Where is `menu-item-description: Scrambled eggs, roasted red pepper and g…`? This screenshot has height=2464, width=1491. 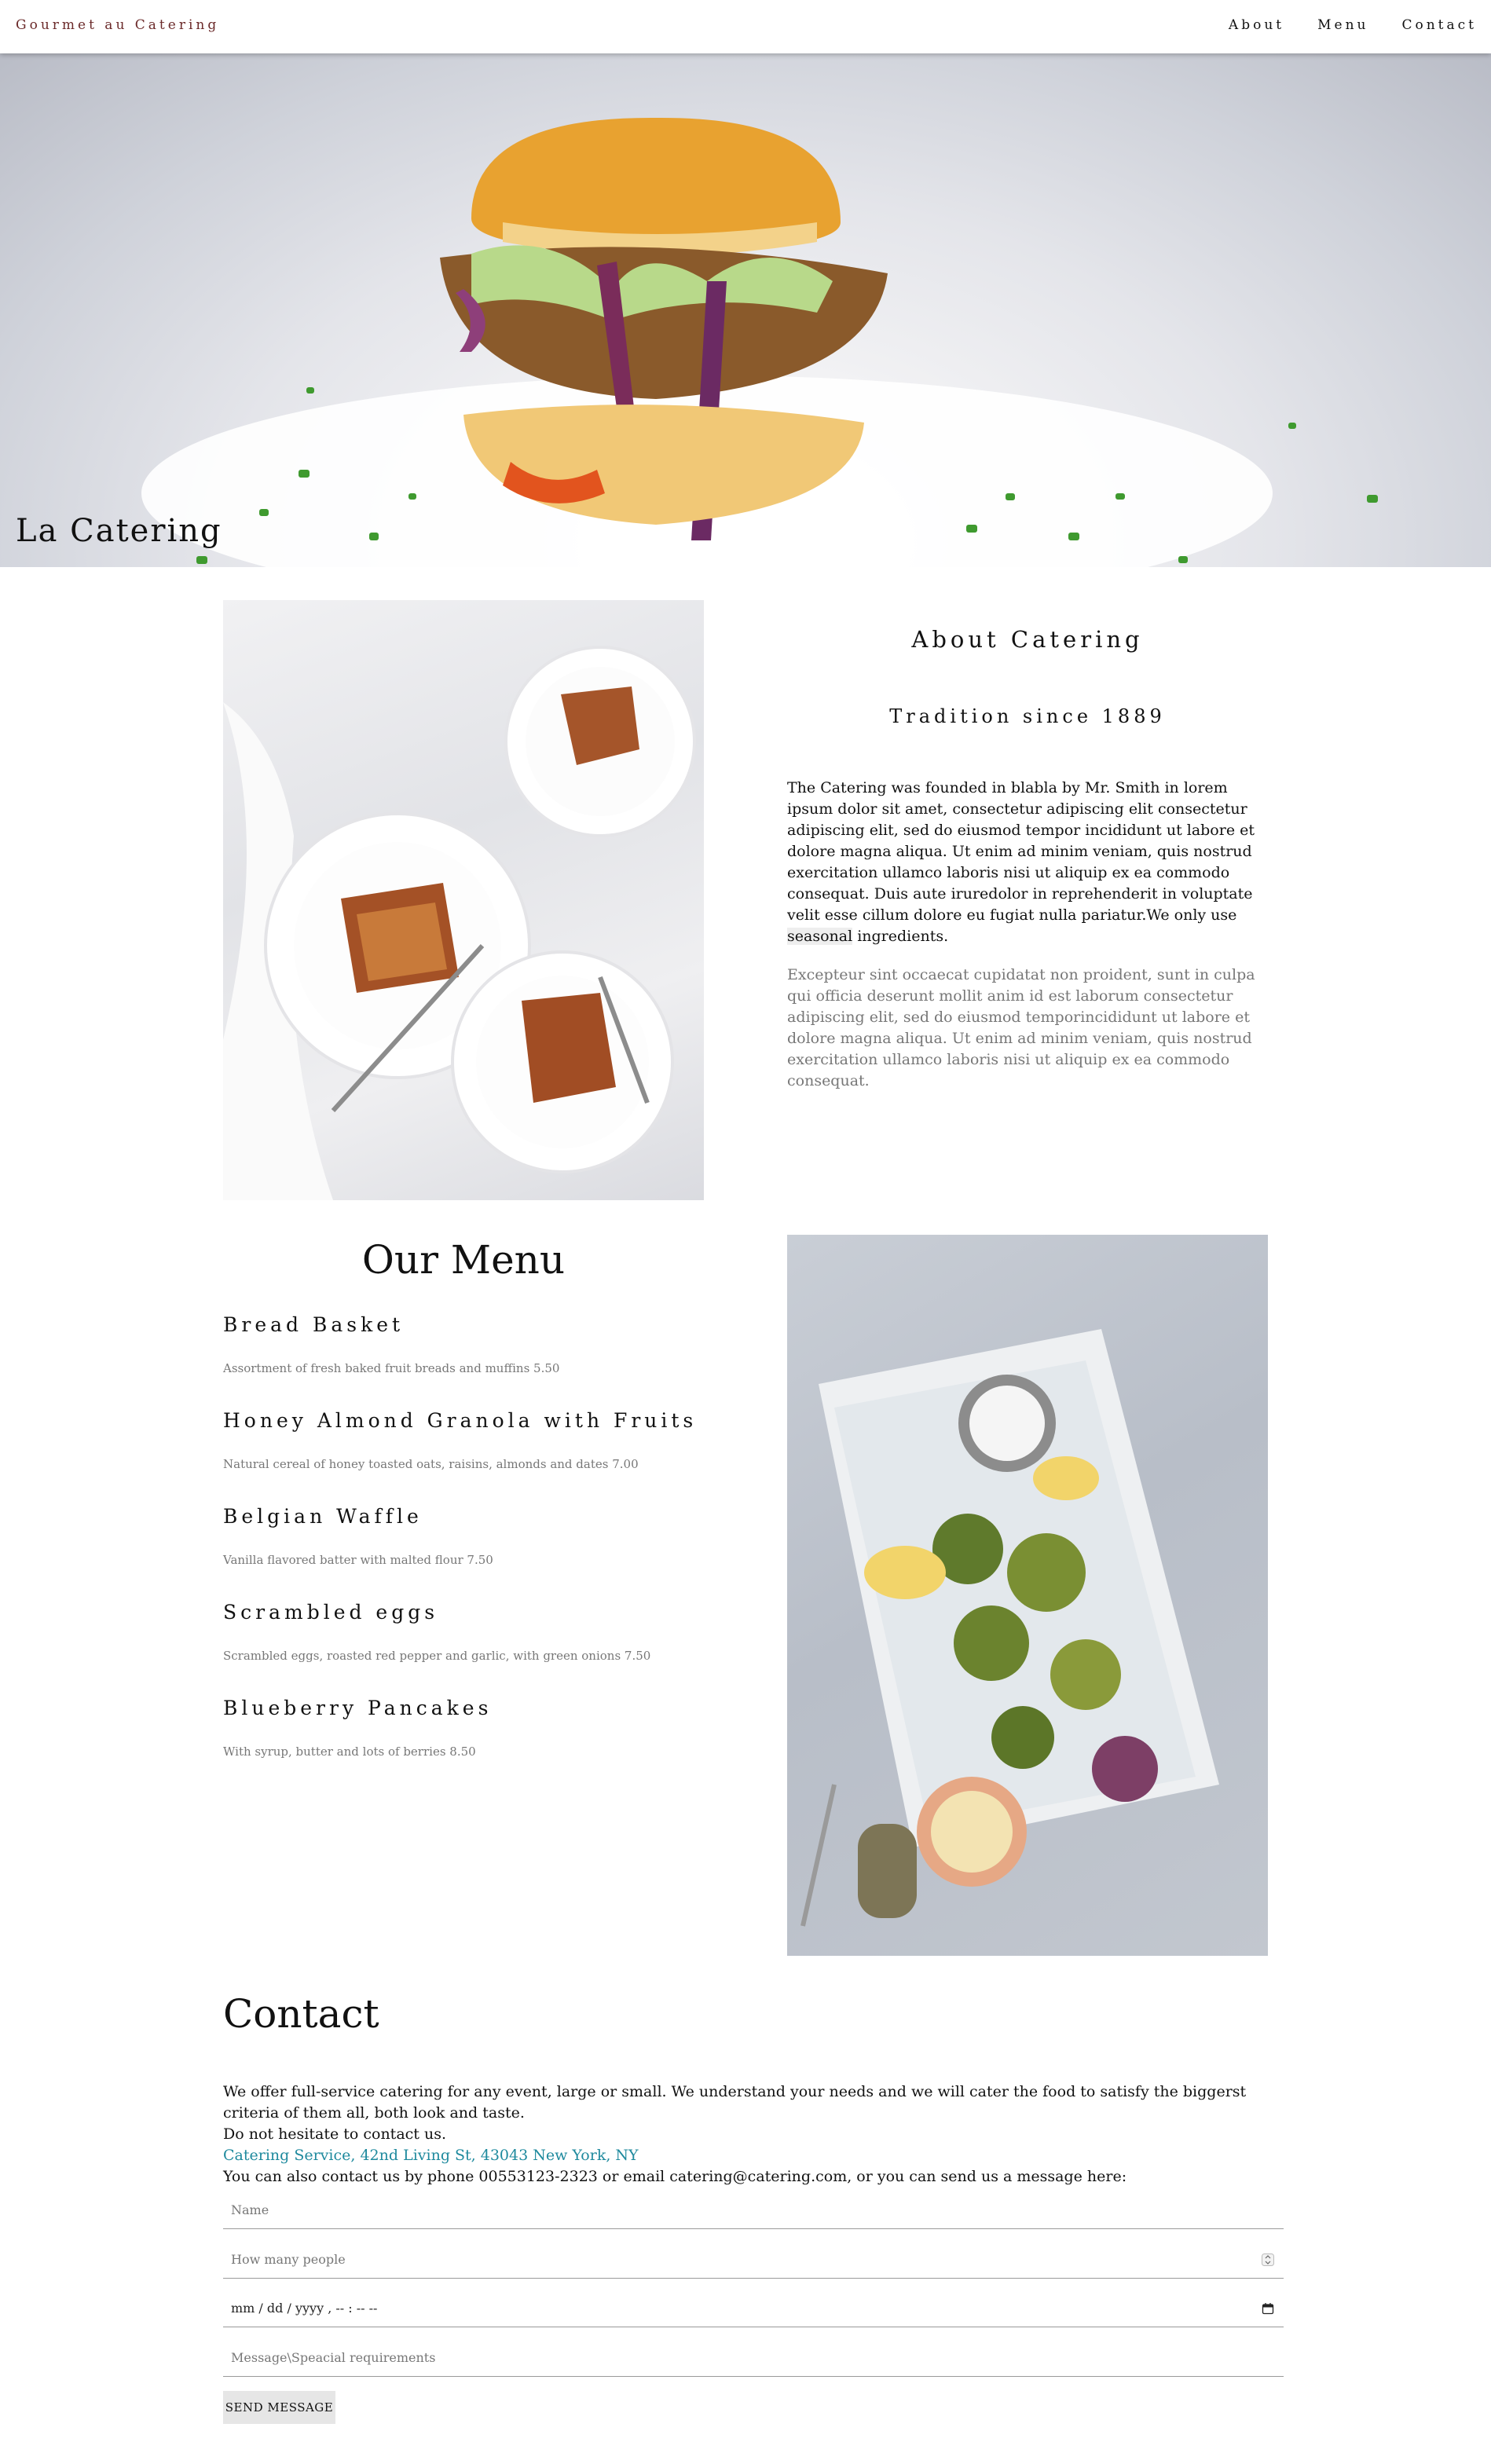
menu-item-description: Scrambled eggs, roasted red pepper and g… is located at coordinates (437, 1656).